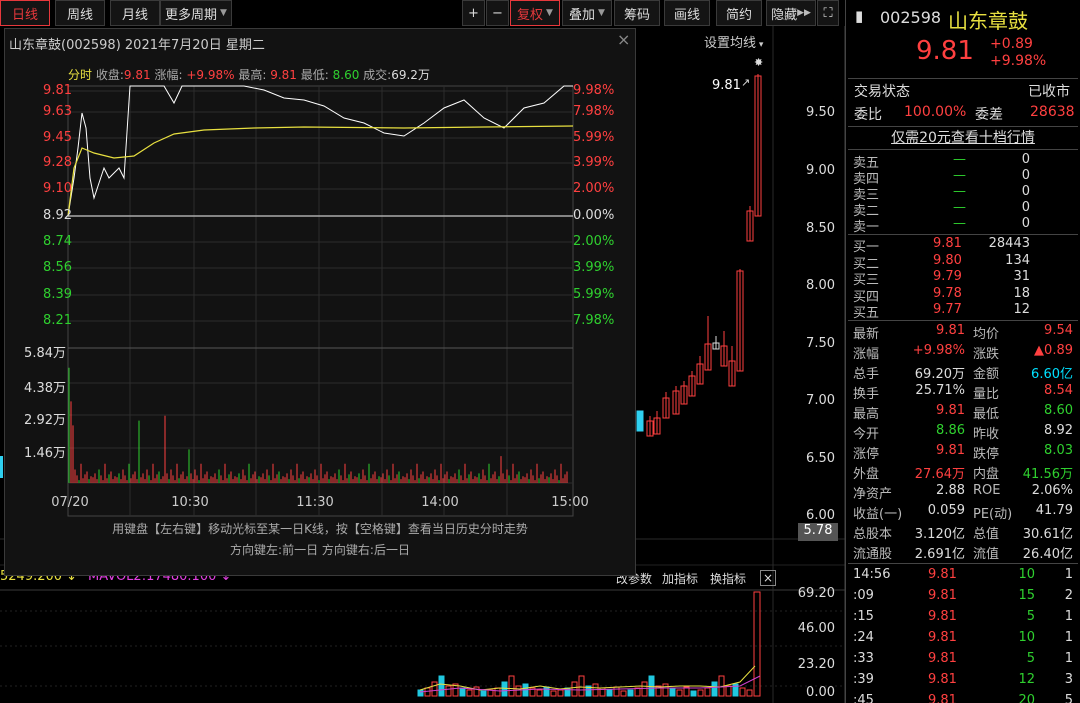  Describe the element at coordinates (80, 13) in the screenshot. I see `tab-weekly: 周线` at that location.